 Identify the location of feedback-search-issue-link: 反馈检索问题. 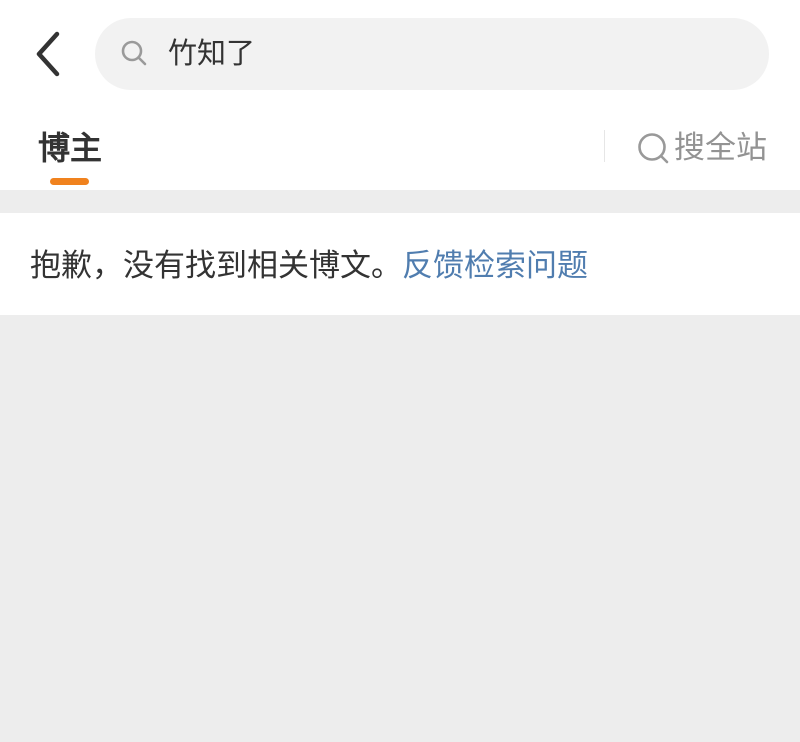
(495, 266).